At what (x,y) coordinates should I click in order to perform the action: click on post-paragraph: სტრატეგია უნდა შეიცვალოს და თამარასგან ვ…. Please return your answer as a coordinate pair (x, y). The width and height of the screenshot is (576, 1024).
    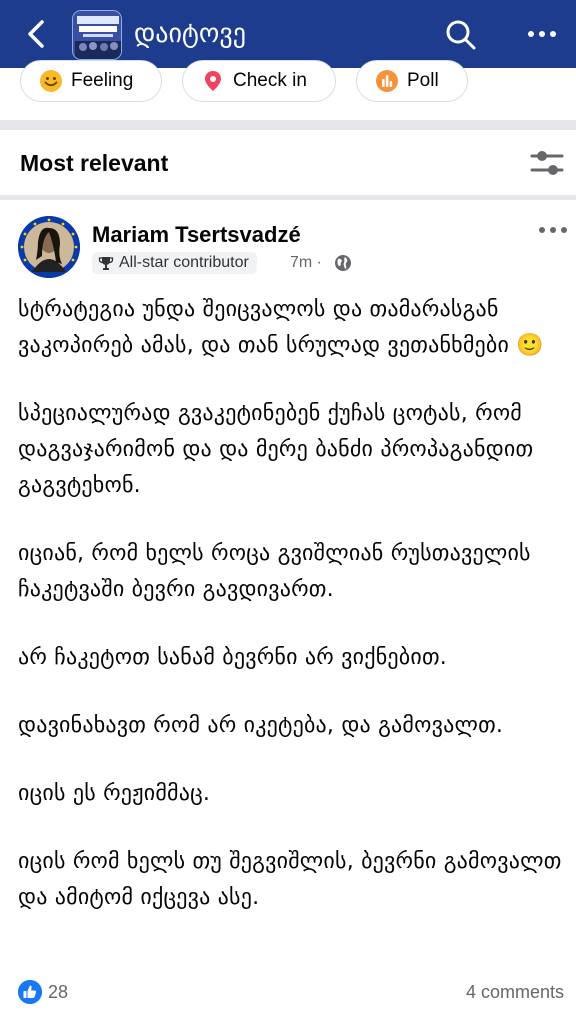
    Looking at the image, I should click on (281, 327).